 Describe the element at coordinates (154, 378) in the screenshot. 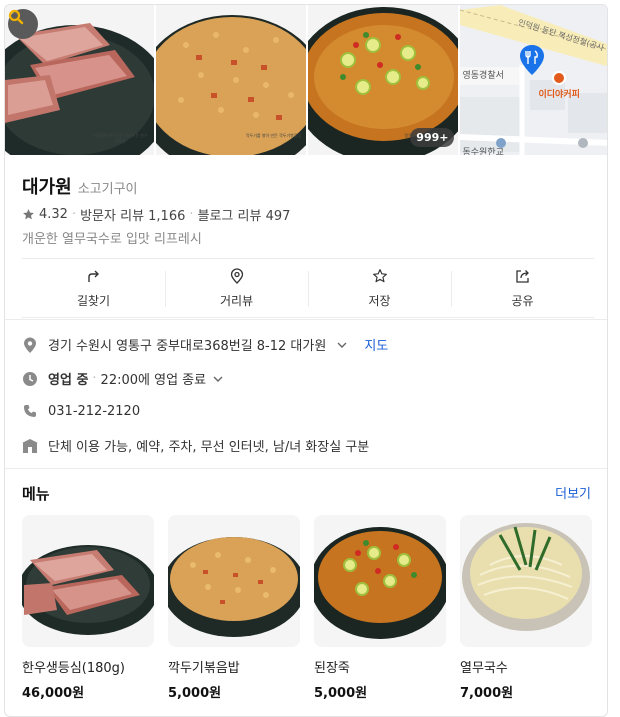

I see `closing-time: 22:00에 영업 종료` at that location.